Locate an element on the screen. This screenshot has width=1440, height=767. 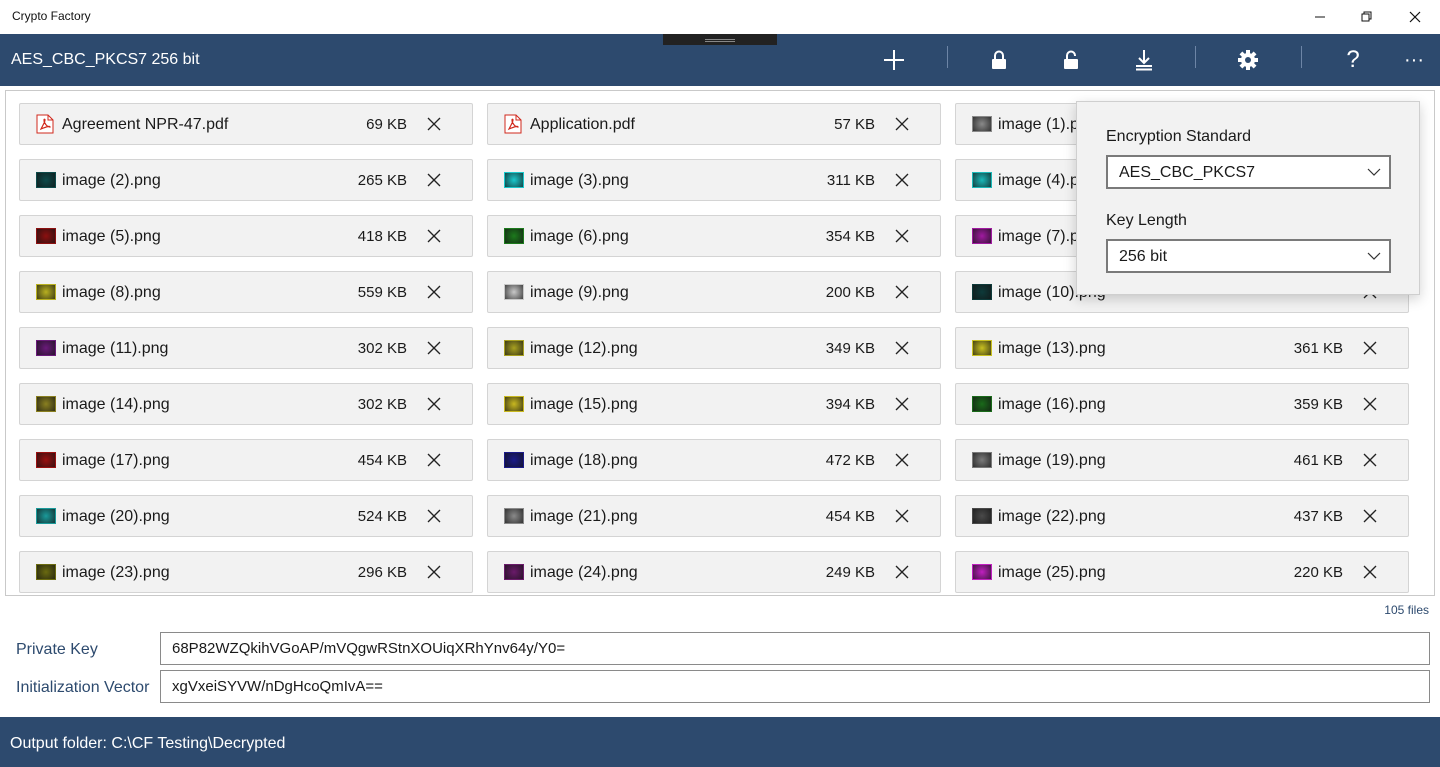
file-tile: image (9).png 200 KB is located at coordinates (714, 292).